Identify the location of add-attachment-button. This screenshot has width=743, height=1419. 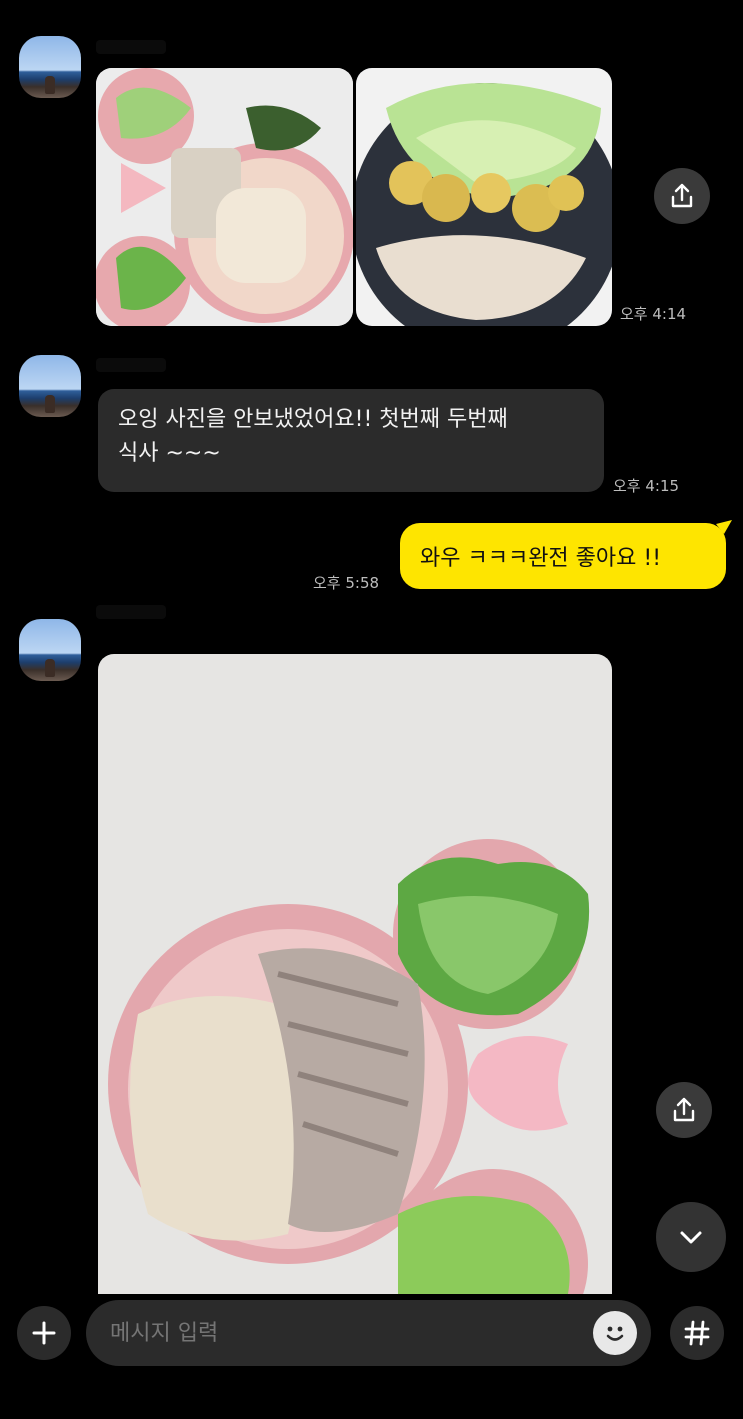
(44, 1333).